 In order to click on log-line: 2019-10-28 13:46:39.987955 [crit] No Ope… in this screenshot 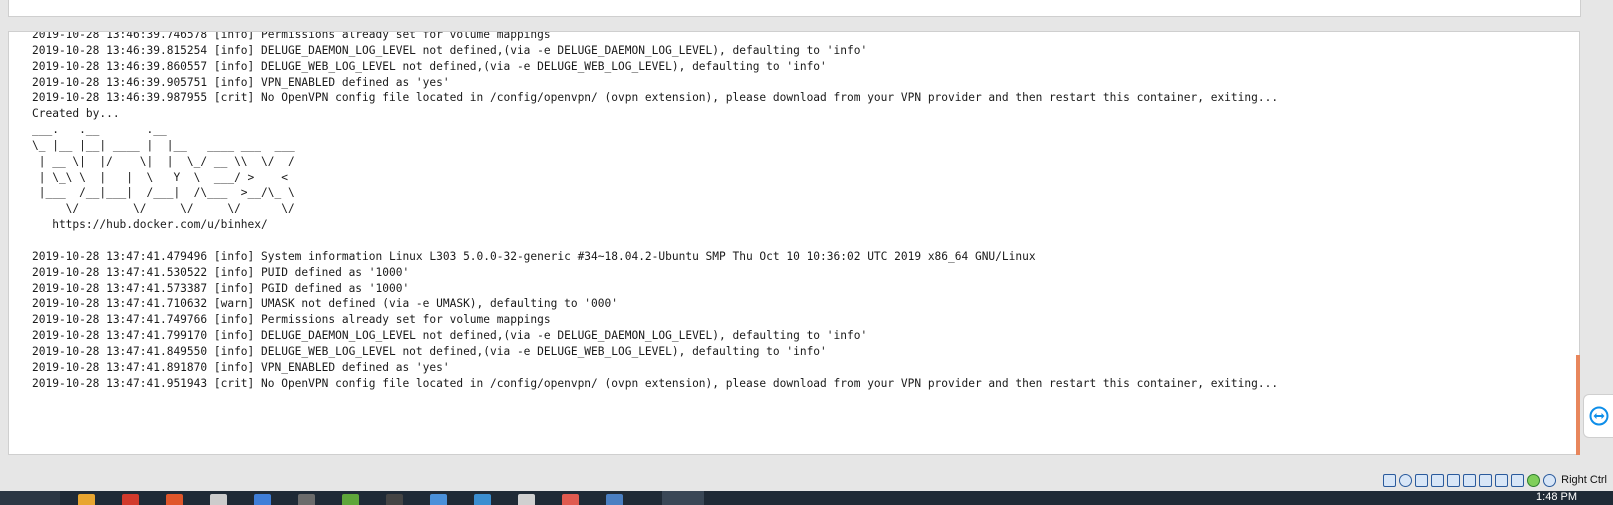, I will do `click(655, 98)`.